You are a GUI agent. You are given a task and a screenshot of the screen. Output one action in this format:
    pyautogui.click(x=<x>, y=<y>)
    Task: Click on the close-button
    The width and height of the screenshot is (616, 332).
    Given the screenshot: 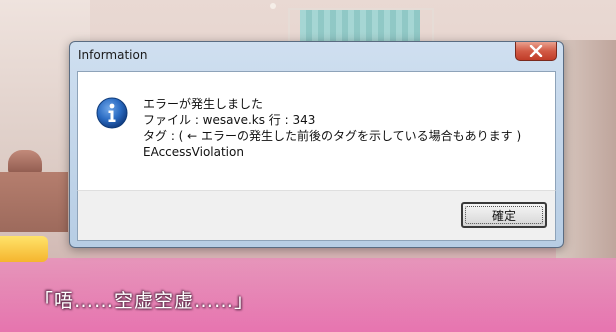 What is the action you would take?
    pyautogui.click(x=536, y=51)
    